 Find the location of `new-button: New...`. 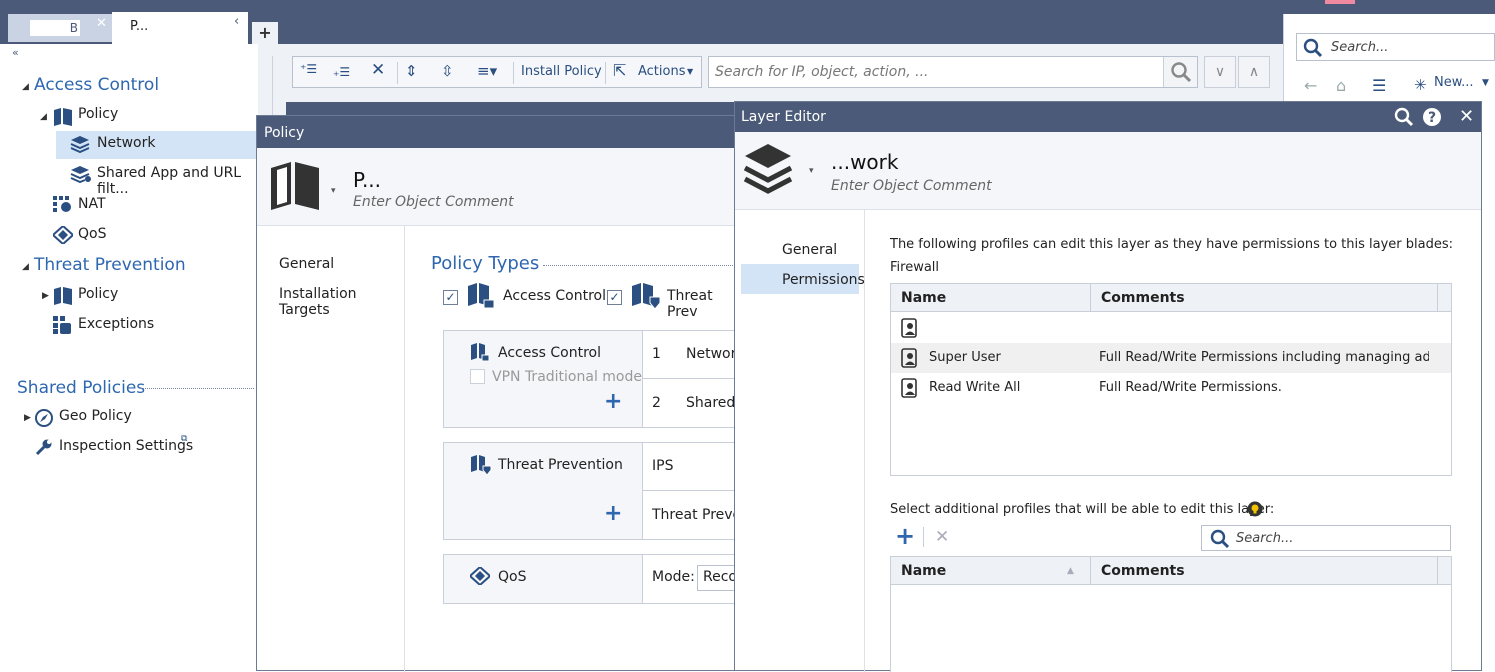

new-button: New... is located at coordinates (1454, 82).